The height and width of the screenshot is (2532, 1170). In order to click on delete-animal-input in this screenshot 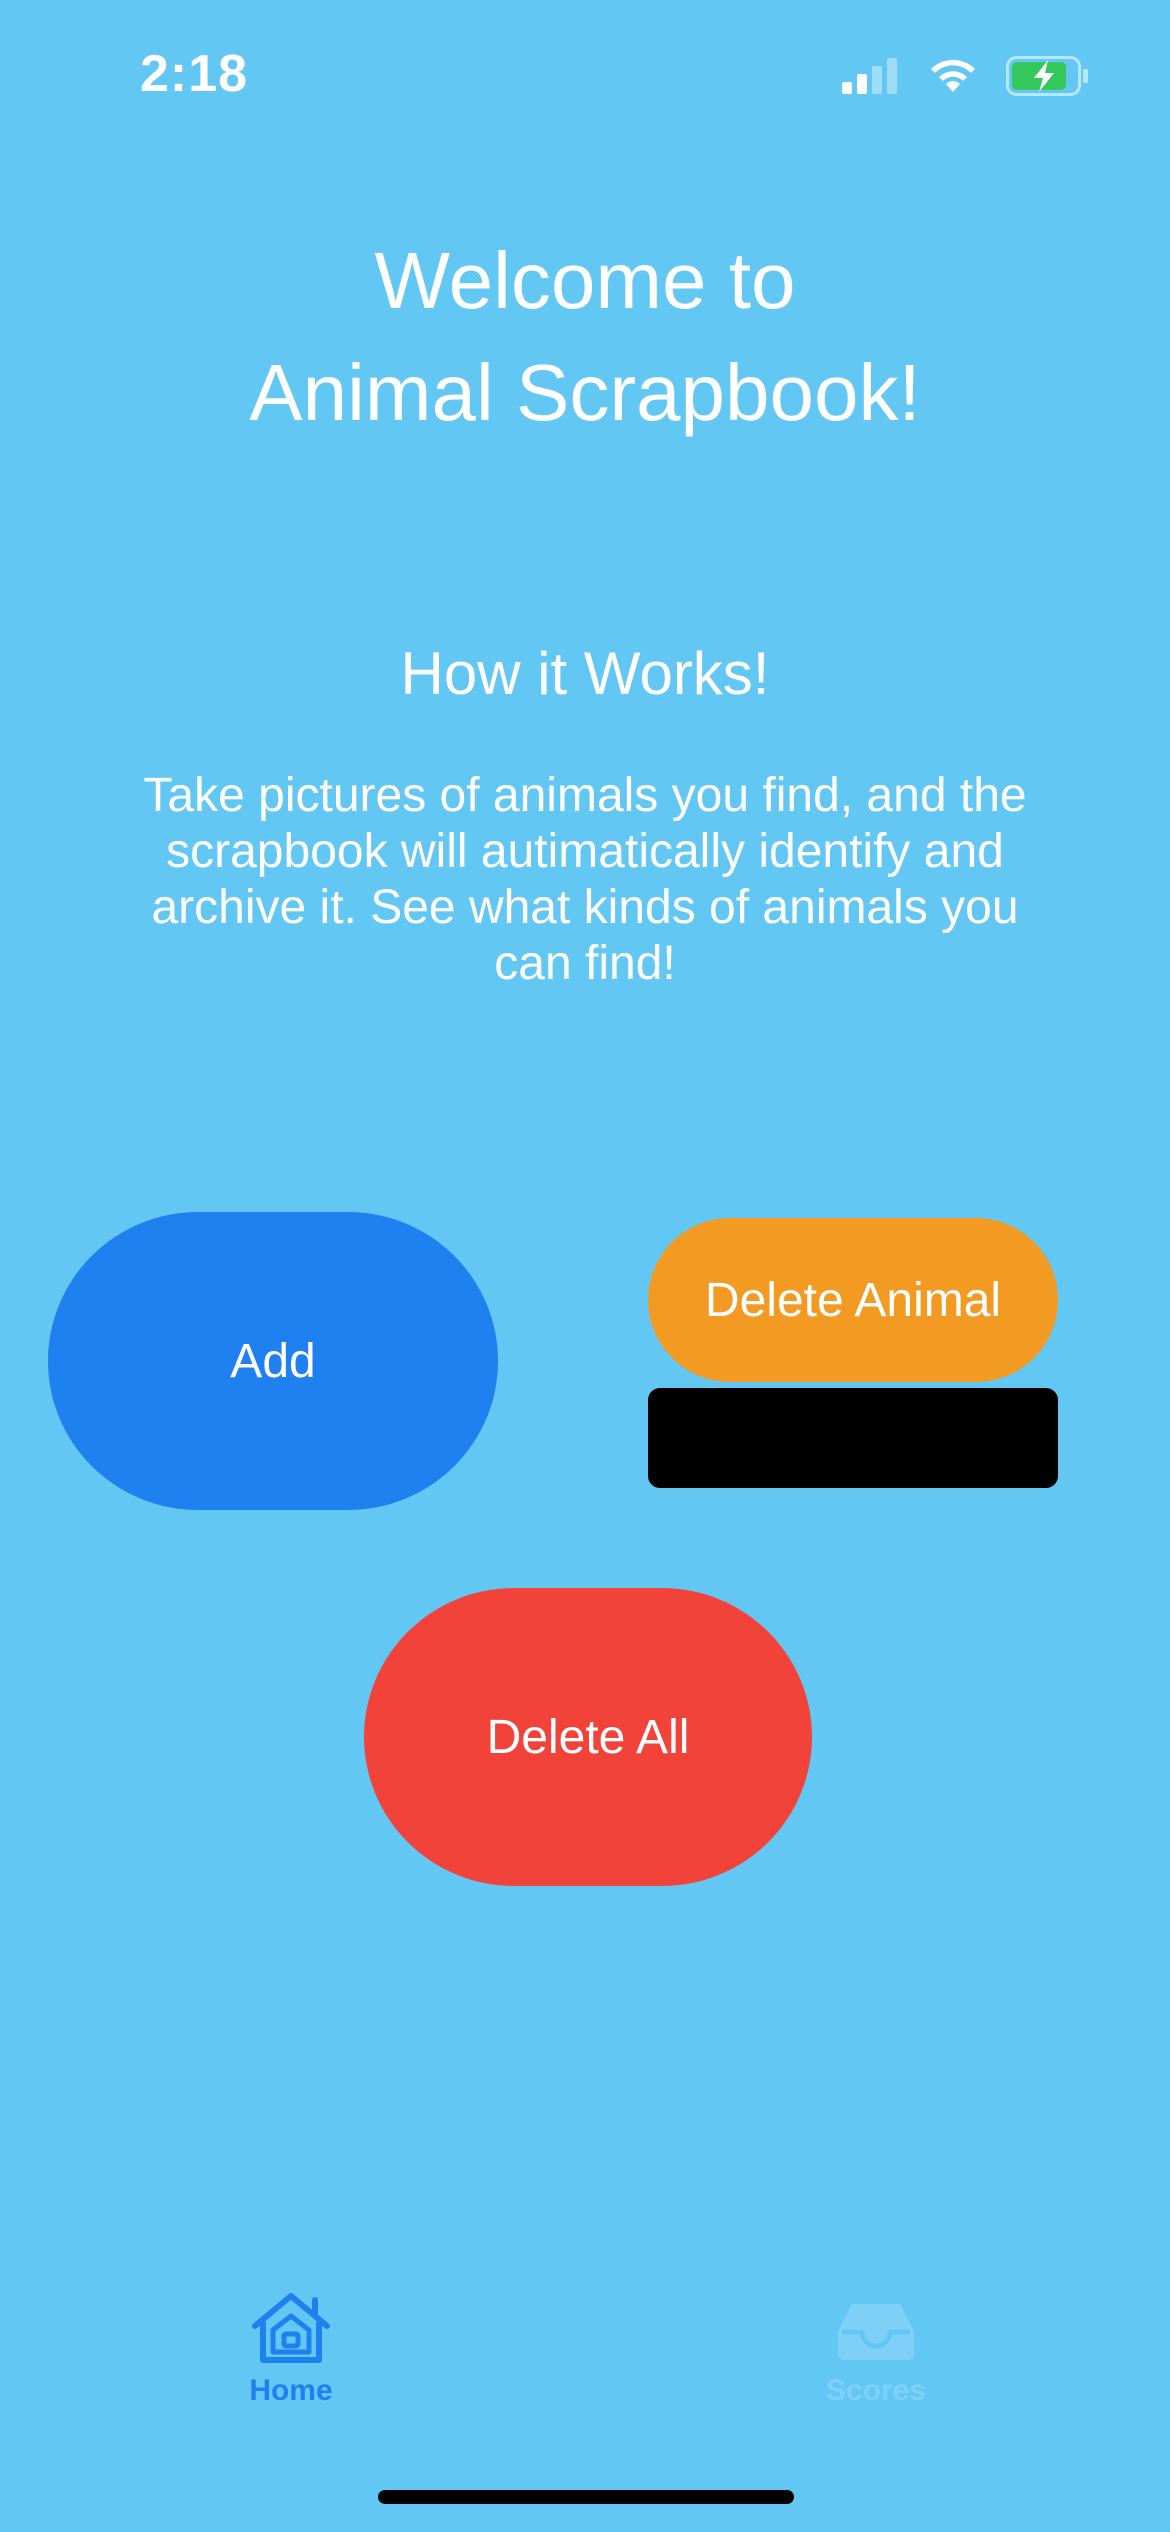, I will do `click(853, 1438)`.